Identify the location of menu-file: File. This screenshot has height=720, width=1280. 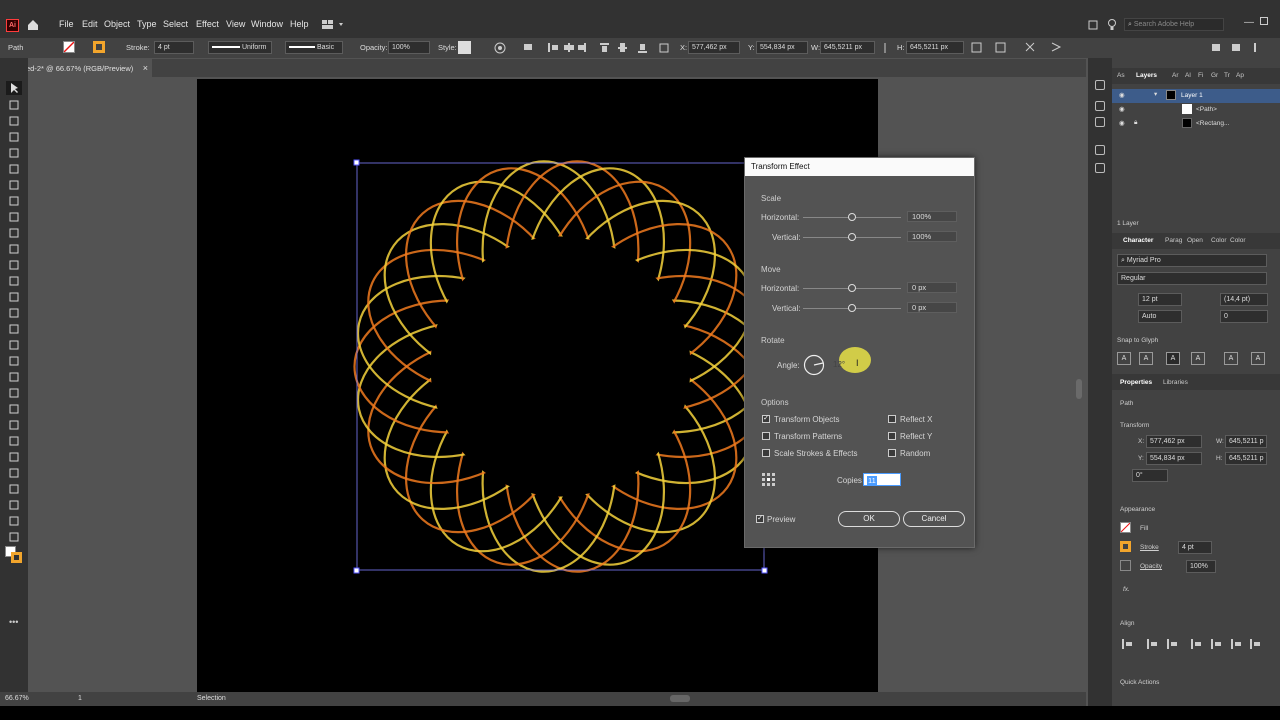
(66, 24).